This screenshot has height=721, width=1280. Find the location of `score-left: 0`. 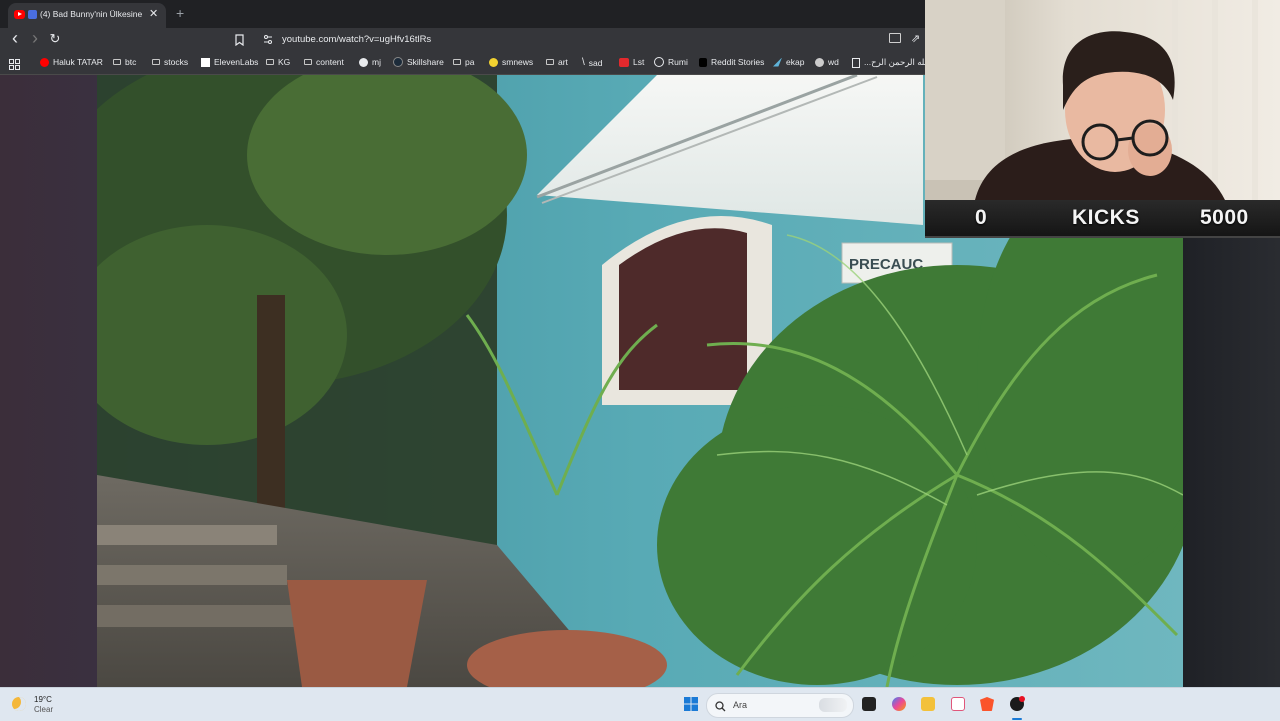

score-left: 0 is located at coordinates (981, 217).